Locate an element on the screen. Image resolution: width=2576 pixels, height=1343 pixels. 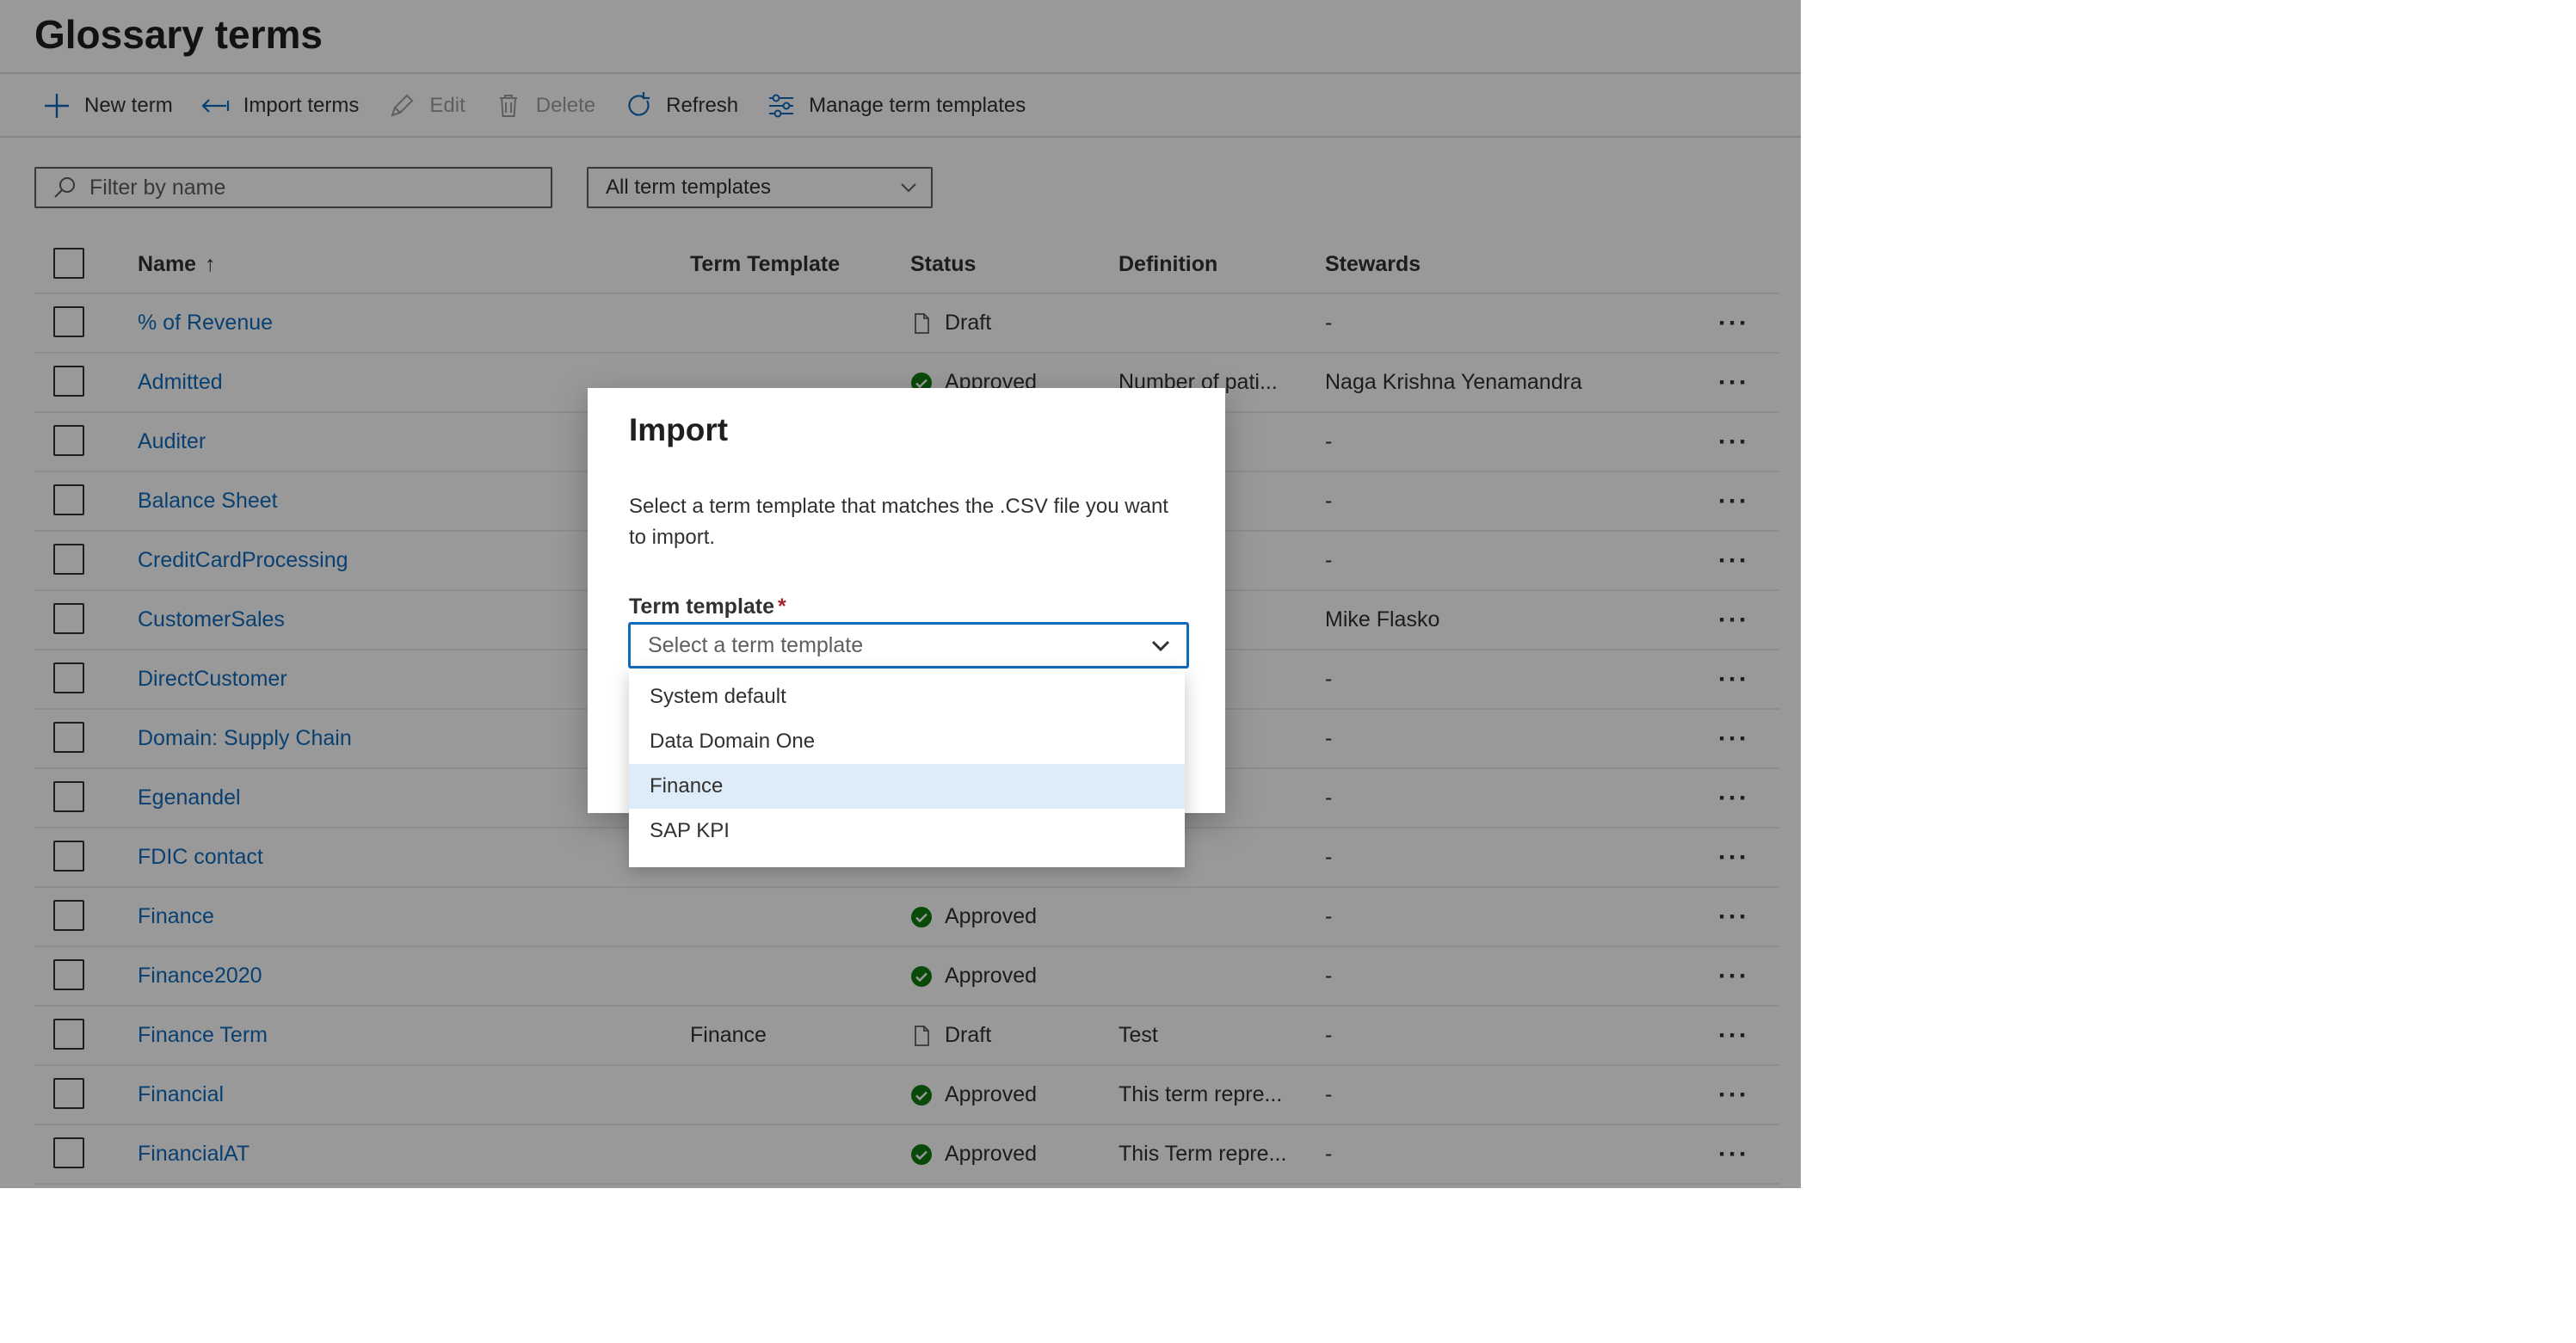
chevron-down-icon is located at coordinates (1161, 645).